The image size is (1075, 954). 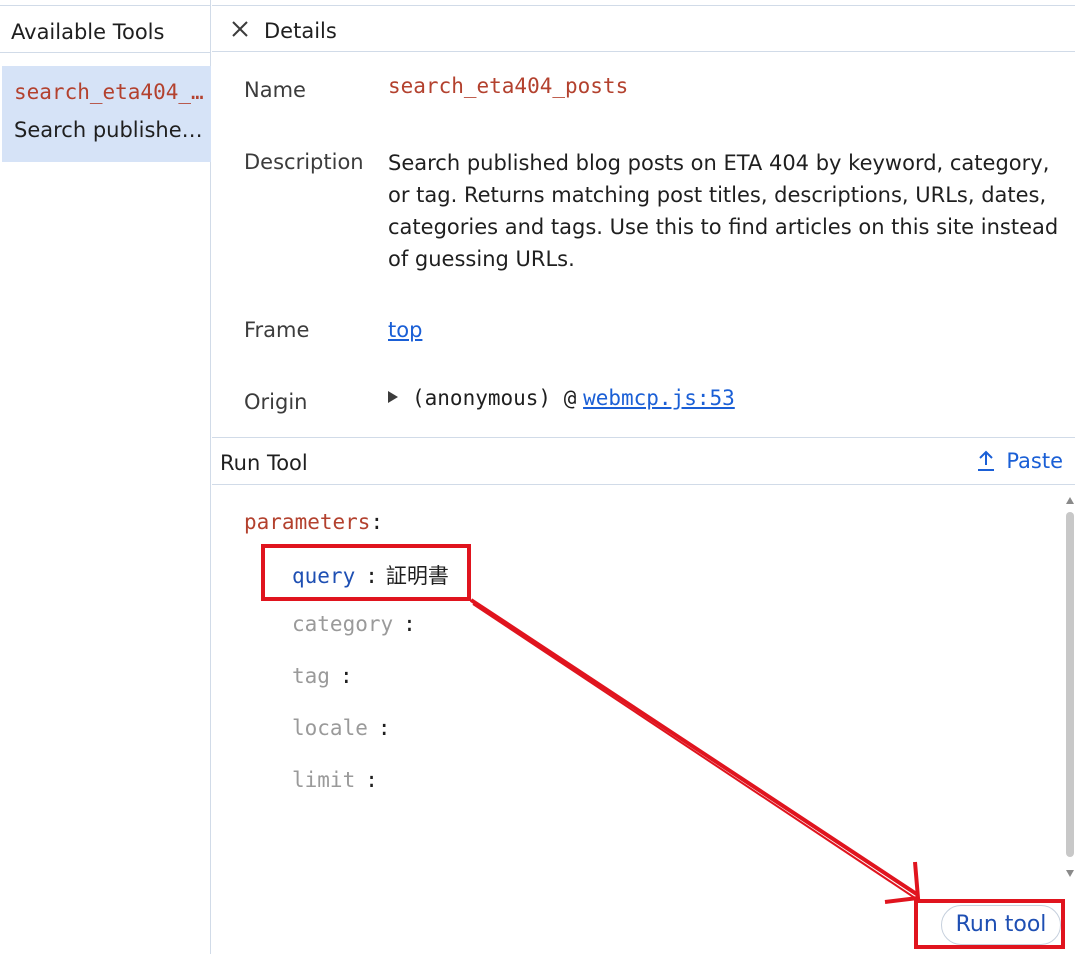 What do you see at coordinates (1034, 461) in the screenshot?
I see `paste-label: Paste` at bounding box center [1034, 461].